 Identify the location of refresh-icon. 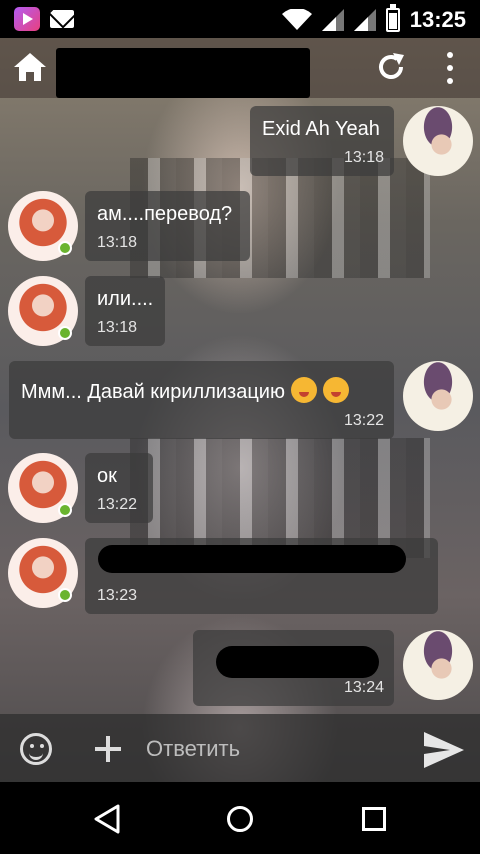
(391, 67).